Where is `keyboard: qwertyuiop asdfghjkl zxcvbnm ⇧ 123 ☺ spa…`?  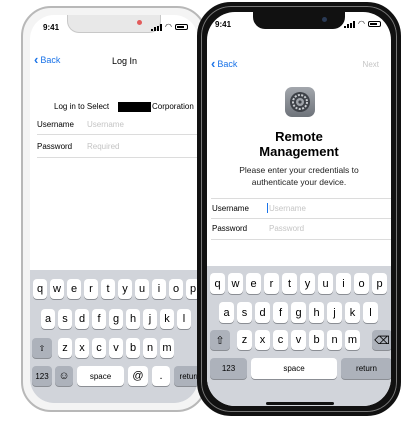 keyboard: qwertyuiop asdfghjkl zxcvbnm ⇧ 123 ☺ spa… is located at coordinates (114, 336).